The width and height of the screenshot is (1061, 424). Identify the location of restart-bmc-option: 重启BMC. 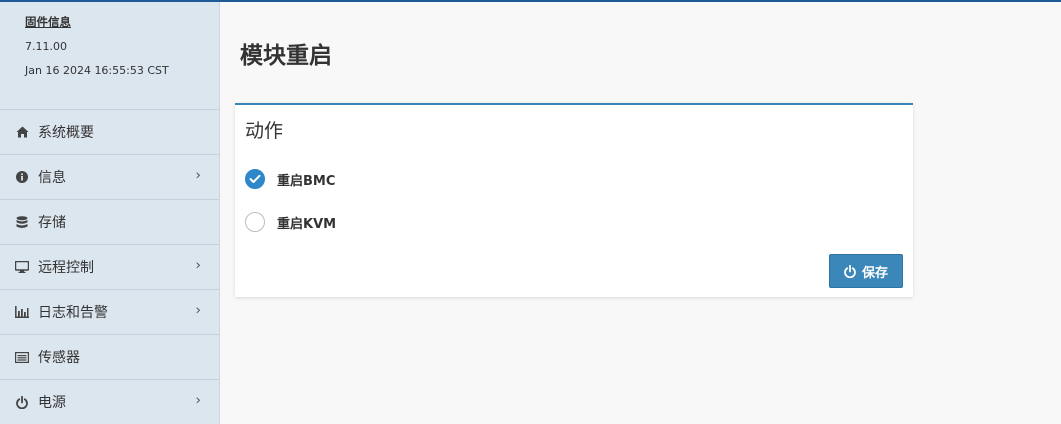
(290, 179).